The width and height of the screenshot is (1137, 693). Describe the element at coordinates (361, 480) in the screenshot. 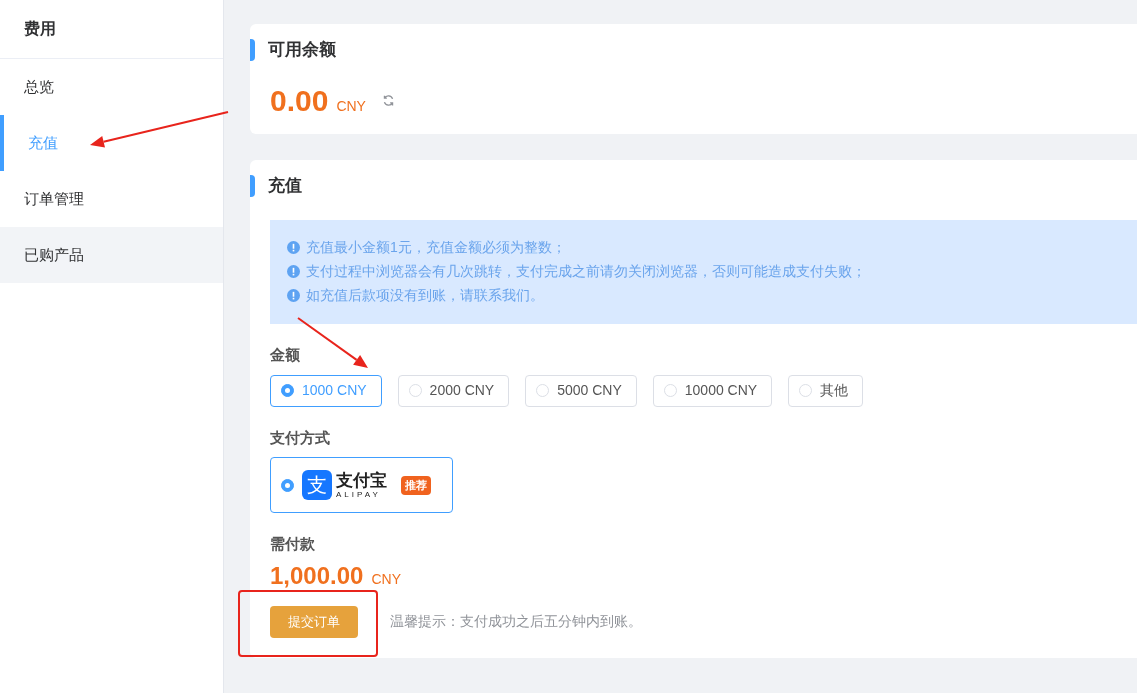

I see `payment-name: 支付宝` at that location.